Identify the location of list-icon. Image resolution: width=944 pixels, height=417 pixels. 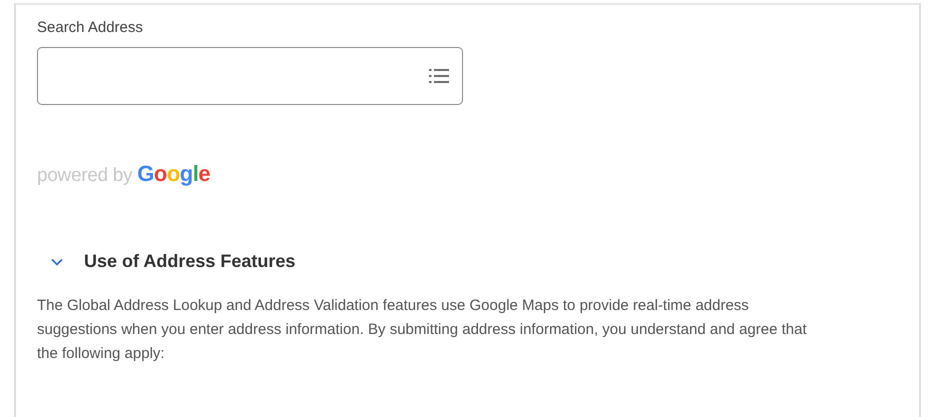
(439, 76).